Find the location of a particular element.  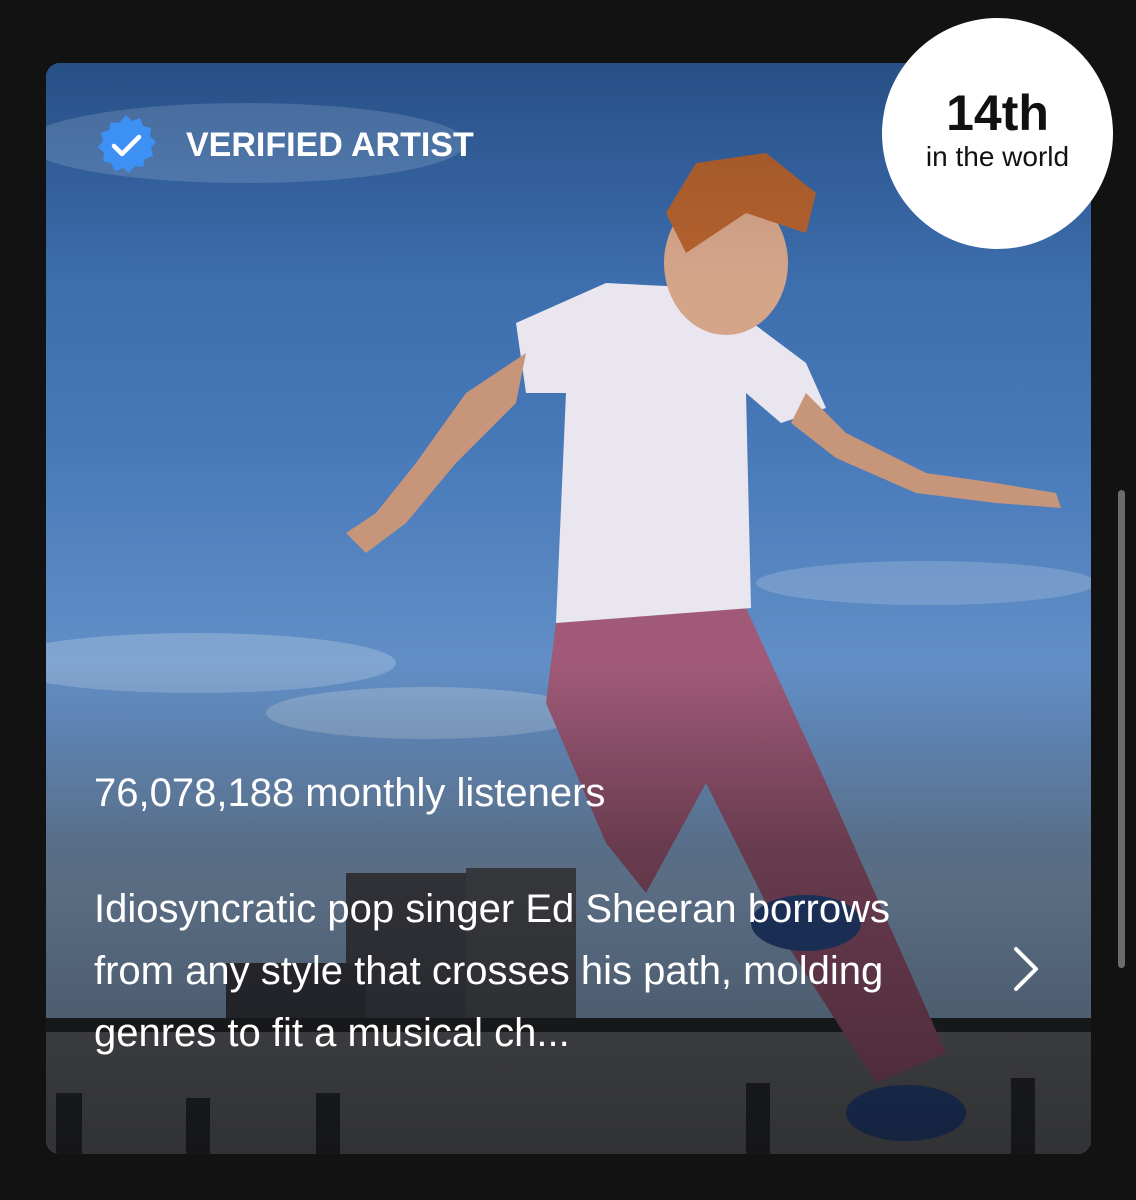

chevron-right-icon is located at coordinates (1026, 969).